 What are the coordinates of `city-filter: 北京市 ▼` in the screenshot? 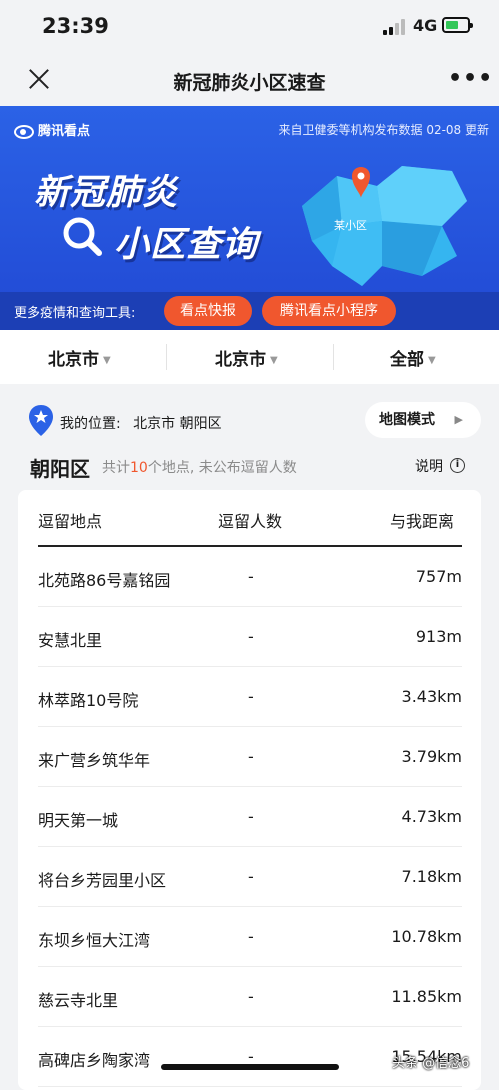 It's located at (246, 357).